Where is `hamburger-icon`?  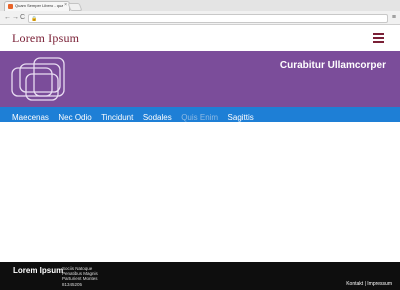 hamburger-icon is located at coordinates (378, 38).